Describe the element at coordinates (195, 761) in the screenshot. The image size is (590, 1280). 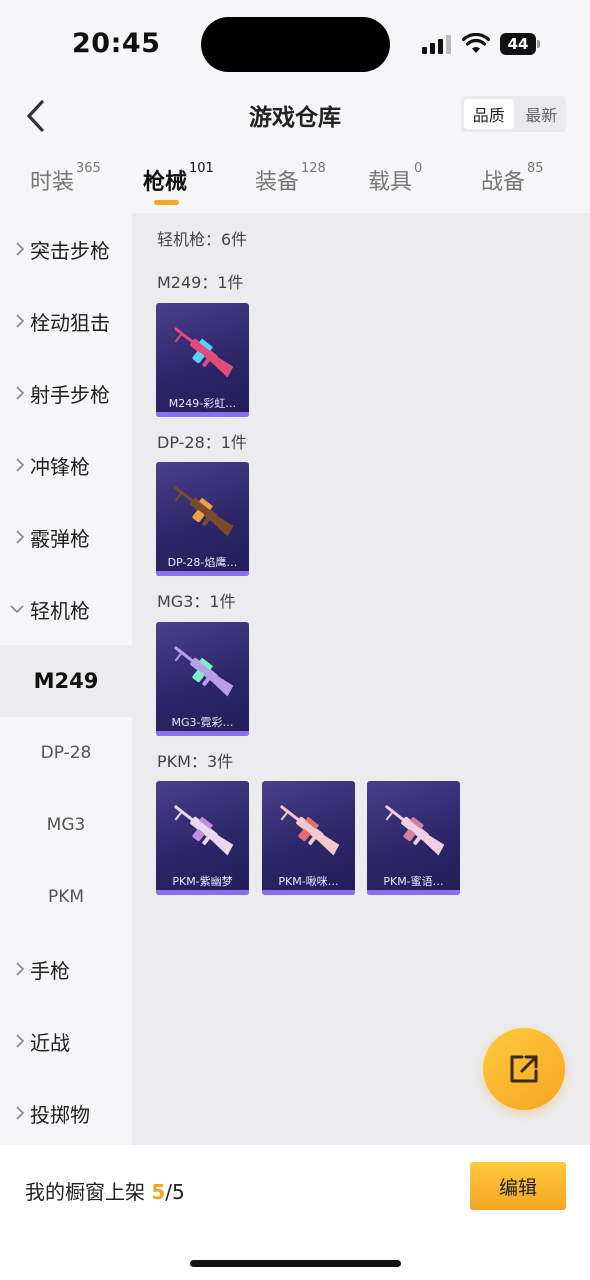
I see `group-label-pkm: PKM：3件` at that location.